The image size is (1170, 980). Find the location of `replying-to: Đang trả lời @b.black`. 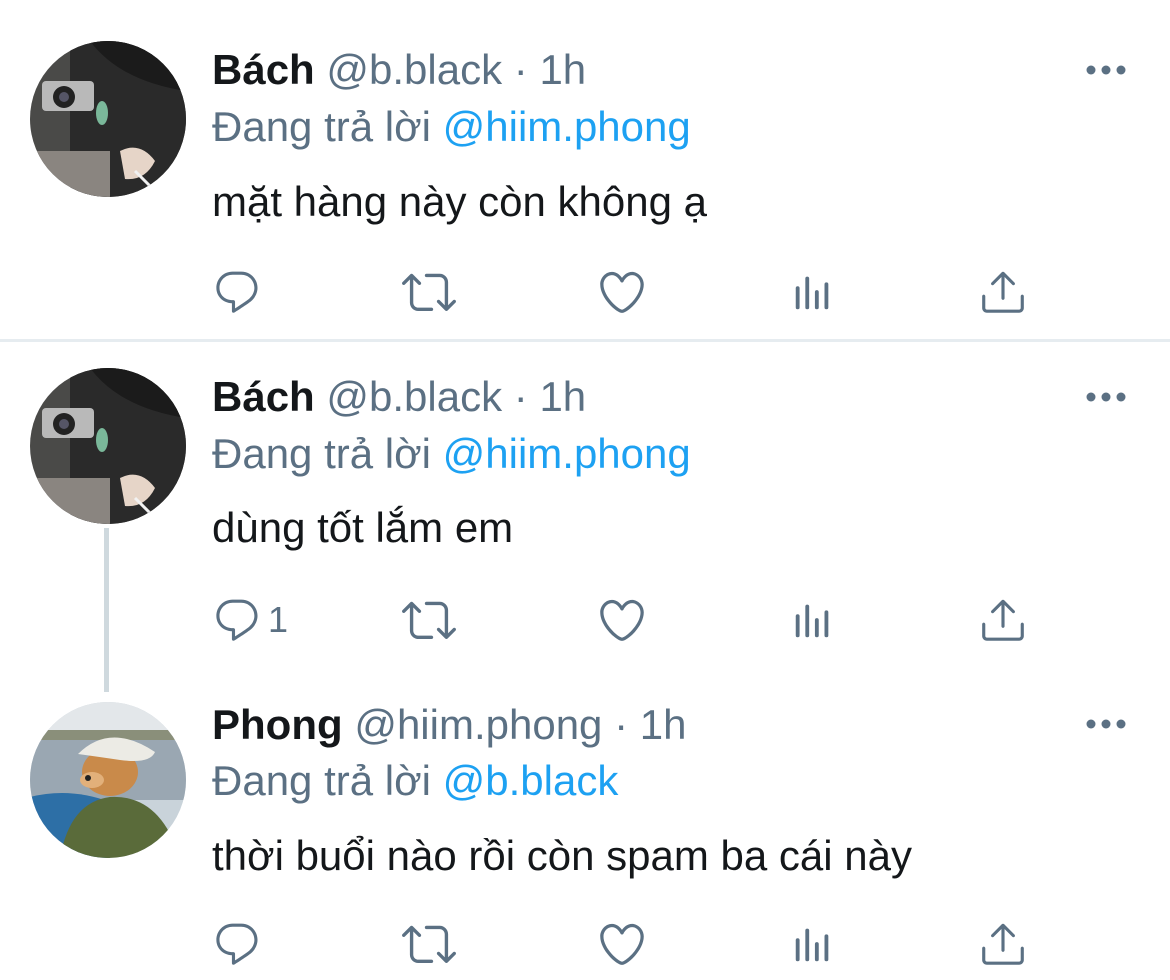

replying-to: Đang trả lời @b.black is located at coordinates (415, 781).